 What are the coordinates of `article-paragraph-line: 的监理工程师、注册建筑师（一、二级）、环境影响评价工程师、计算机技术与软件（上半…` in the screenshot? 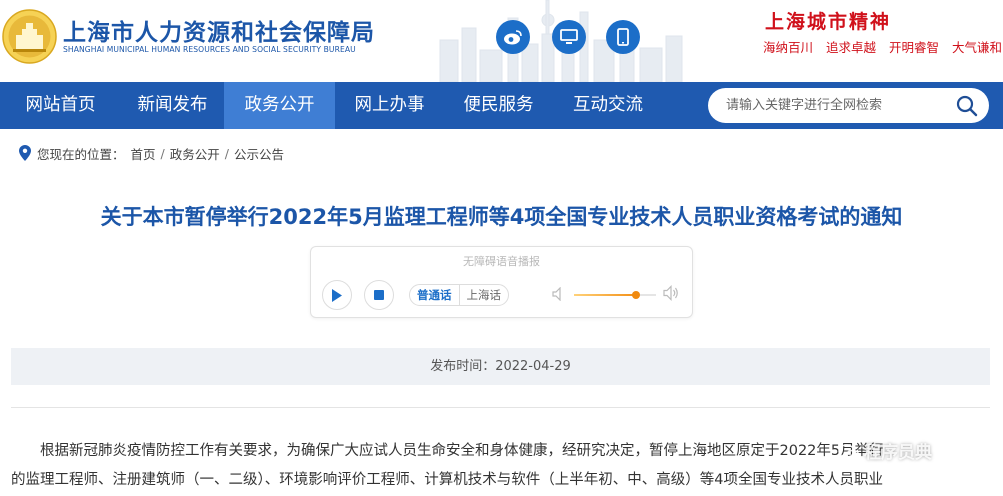 It's located at (447, 480).